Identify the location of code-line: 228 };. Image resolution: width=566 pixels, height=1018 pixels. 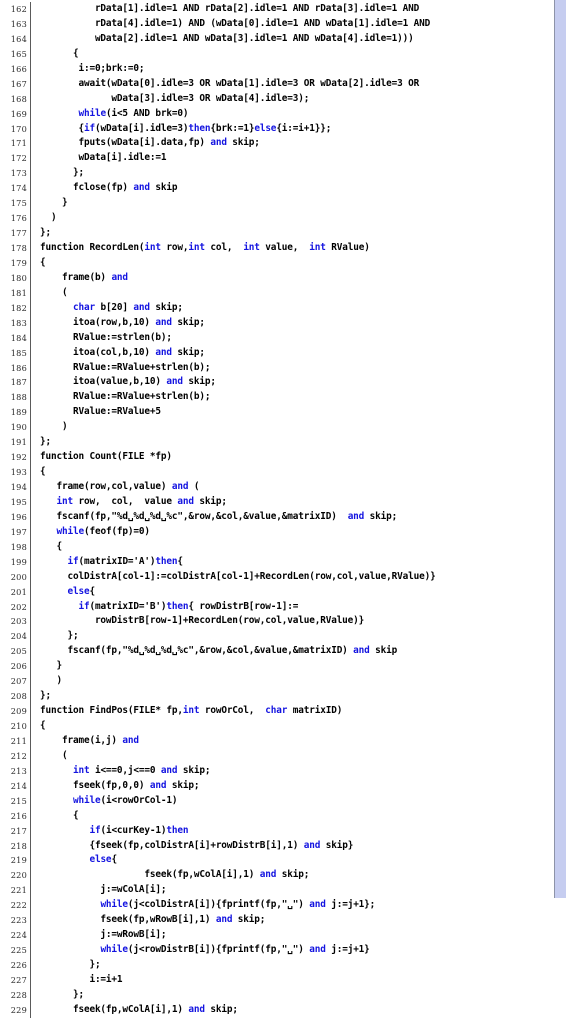
(277, 995).